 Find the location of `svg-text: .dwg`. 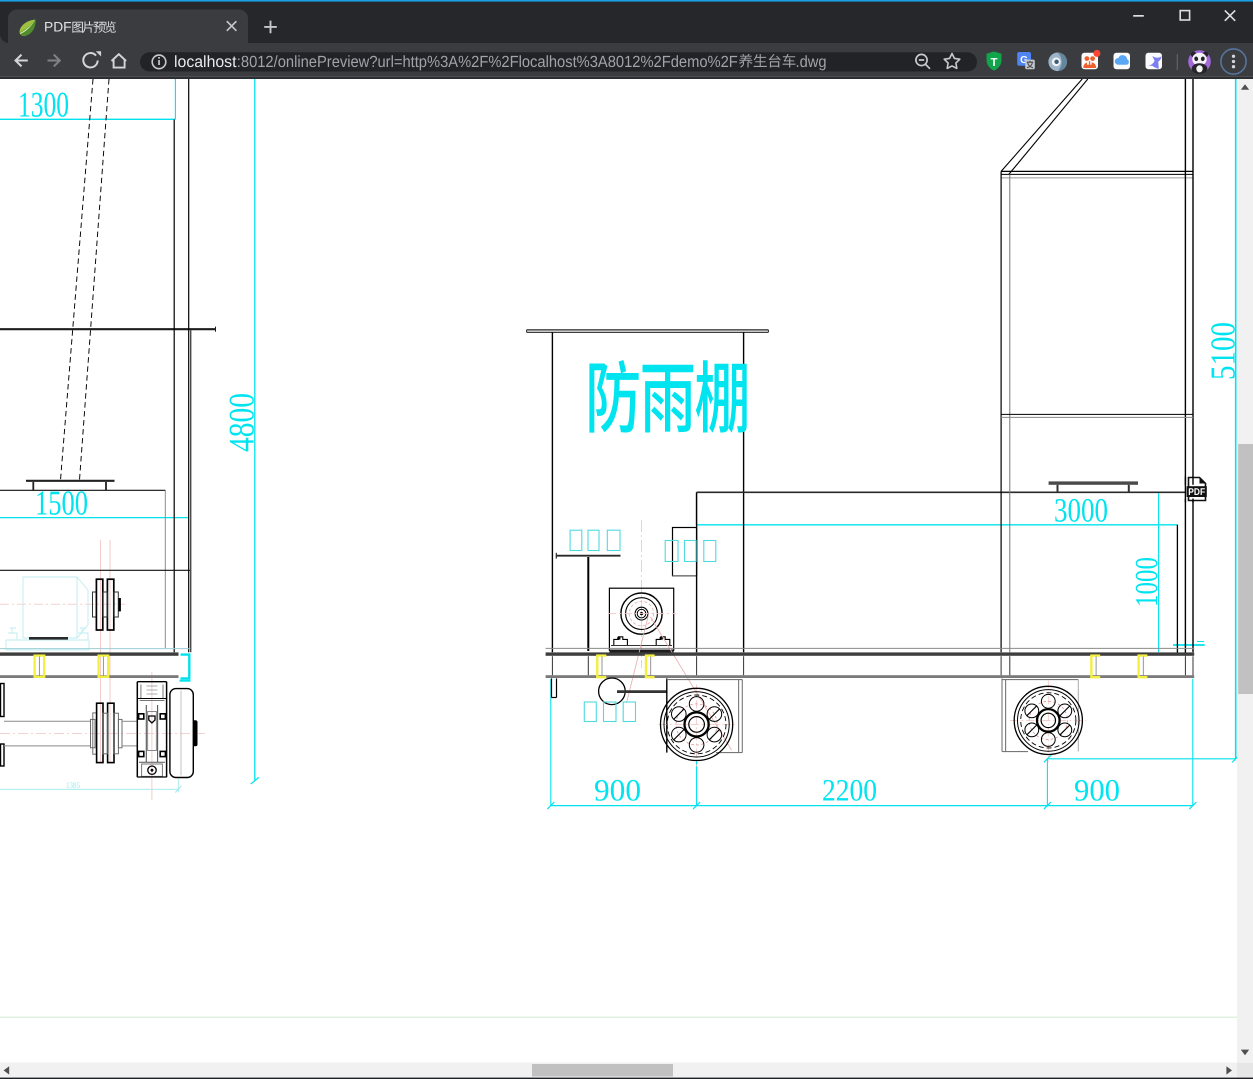

svg-text: .dwg is located at coordinates (811, 62).